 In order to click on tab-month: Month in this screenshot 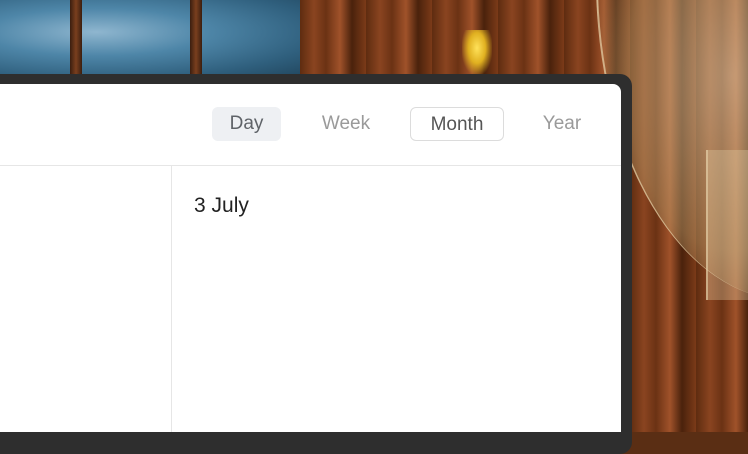, I will do `click(457, 124)`.